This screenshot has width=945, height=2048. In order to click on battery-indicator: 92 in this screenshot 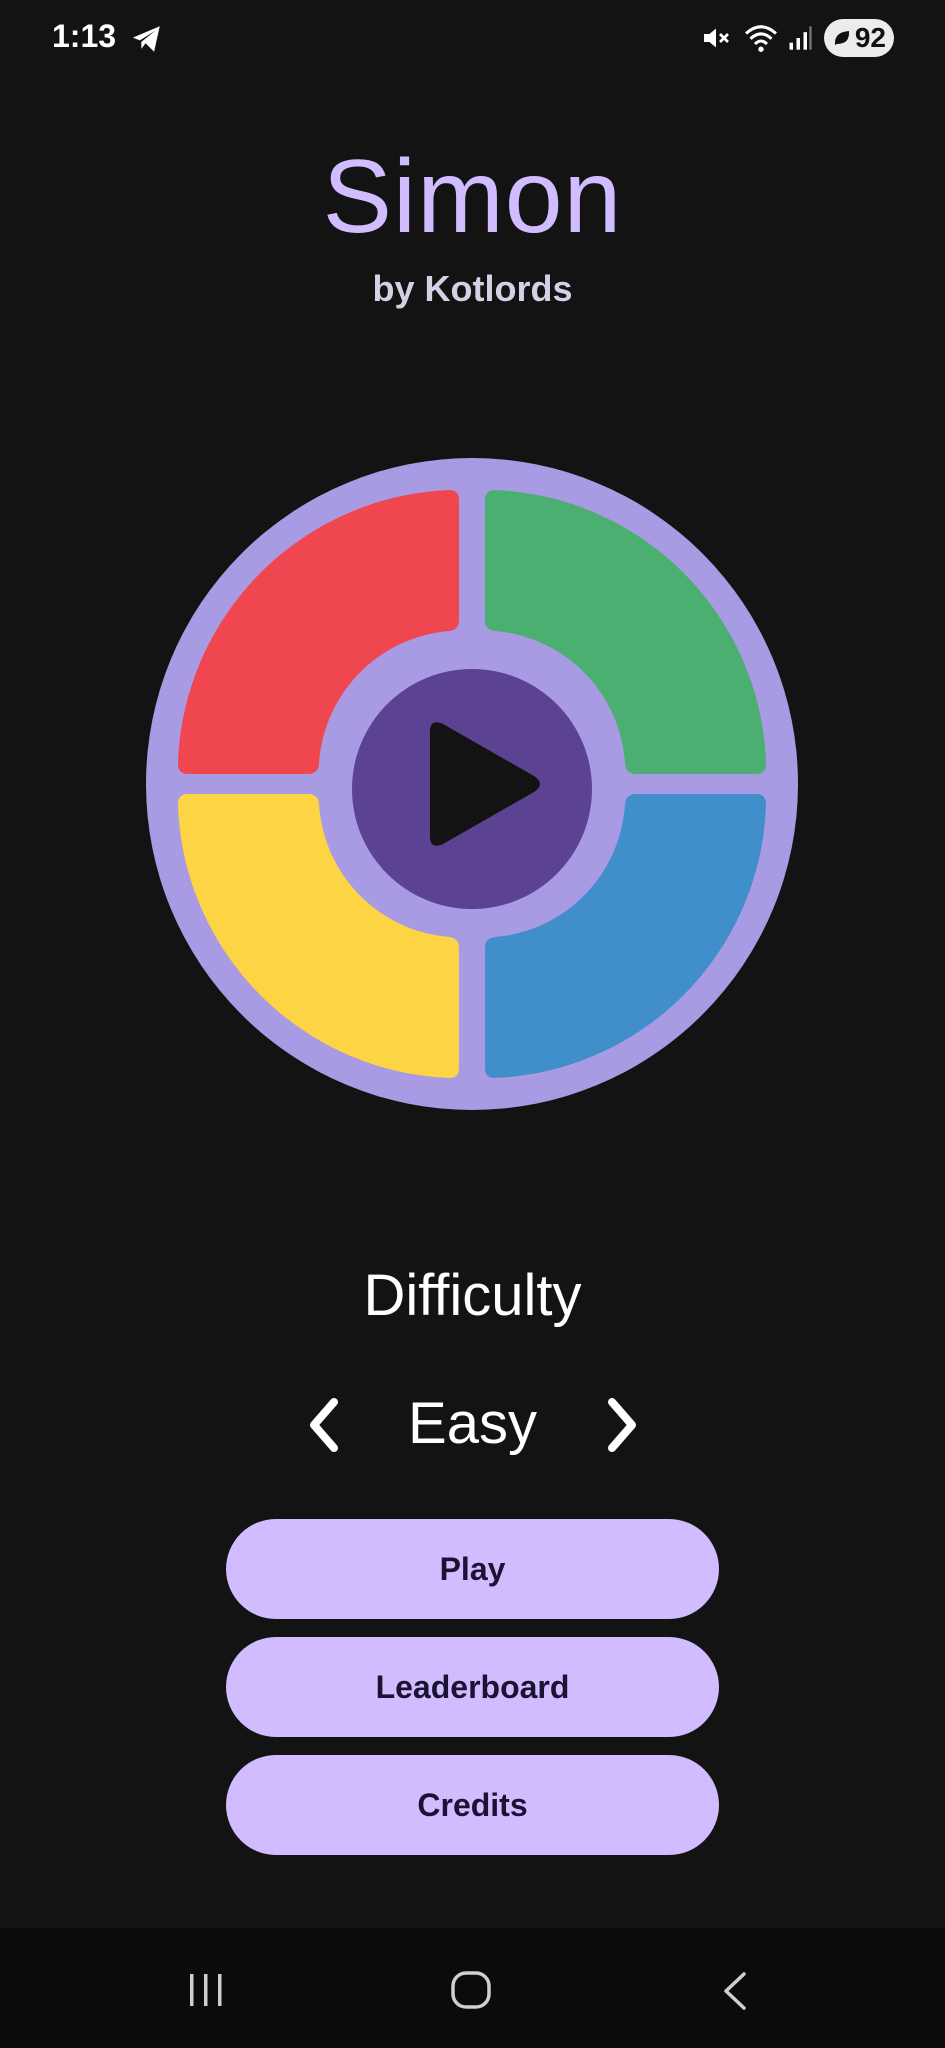, I will do `click(859, 38)`.